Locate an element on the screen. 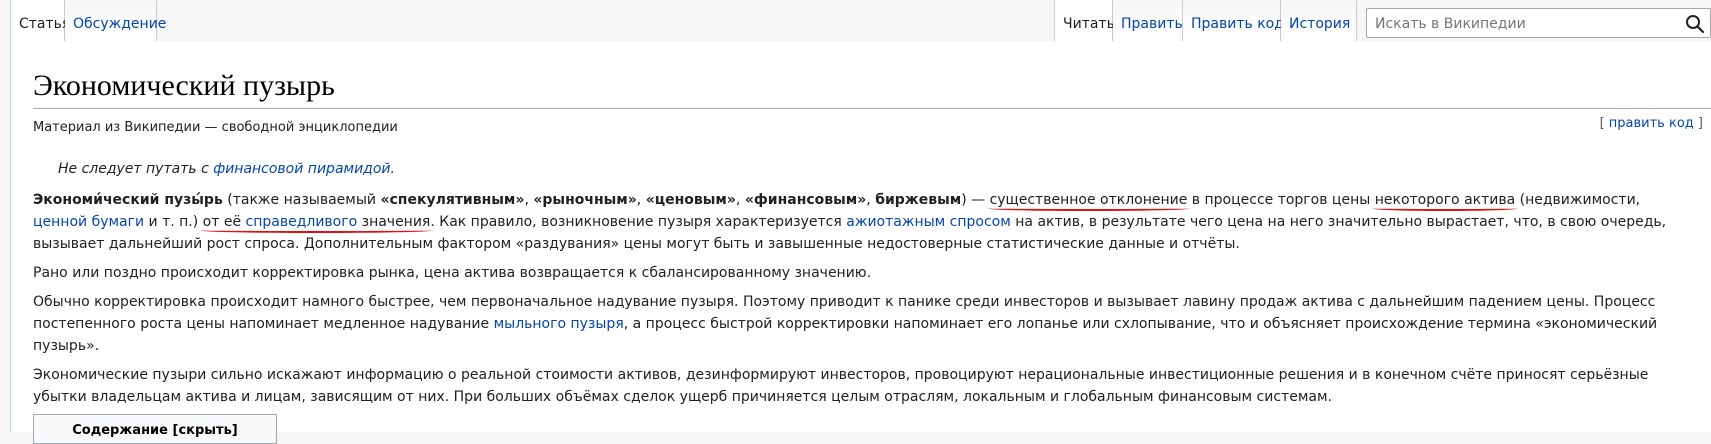 The width and height of the screenshot is (1711, 444). hatnote-text: Не следует путать с is located at coordinates (136, 169).